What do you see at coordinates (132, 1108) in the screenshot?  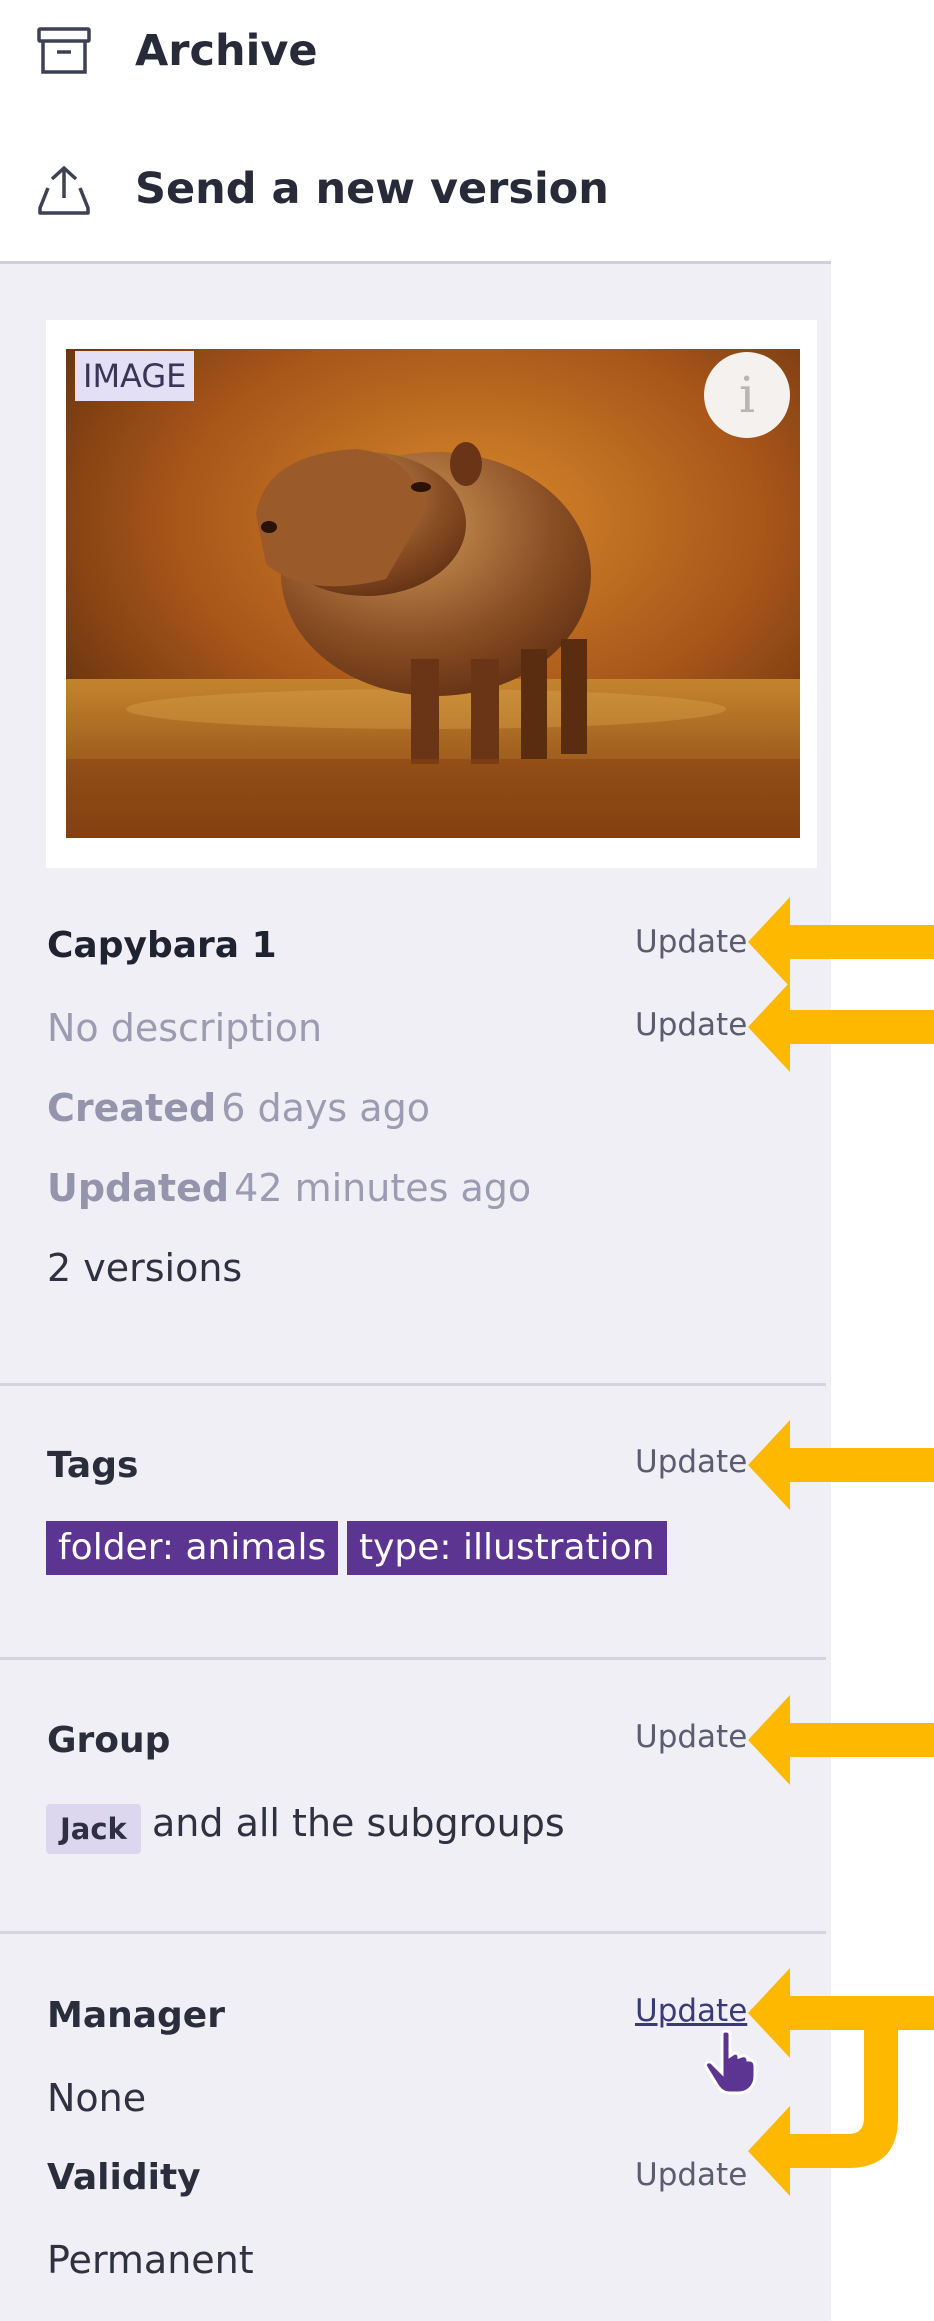 I see `created-label: Created` at bounding box center [132, 1108].